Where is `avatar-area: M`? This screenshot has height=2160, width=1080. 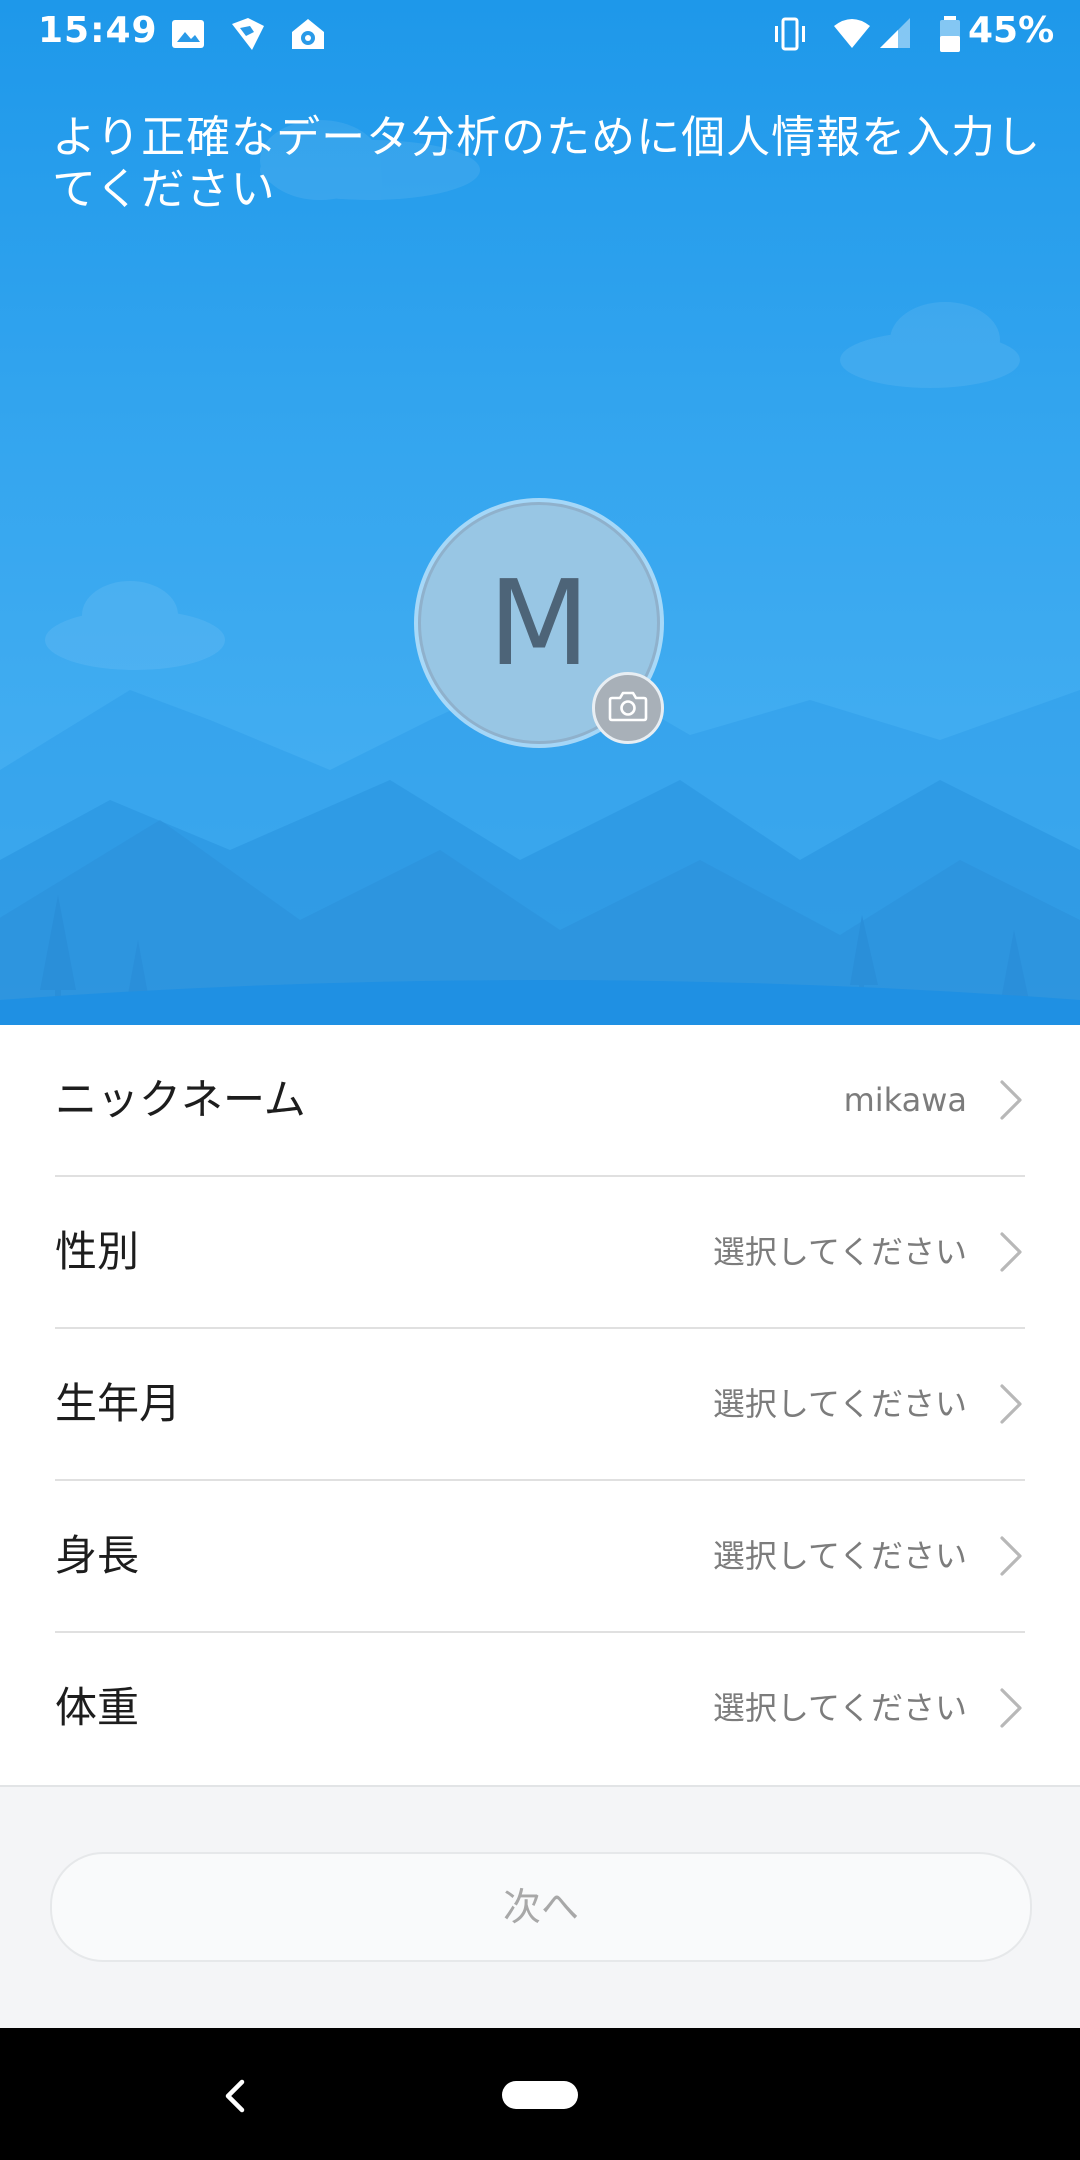
avatar-area: M is located at coordinates (541, 623).